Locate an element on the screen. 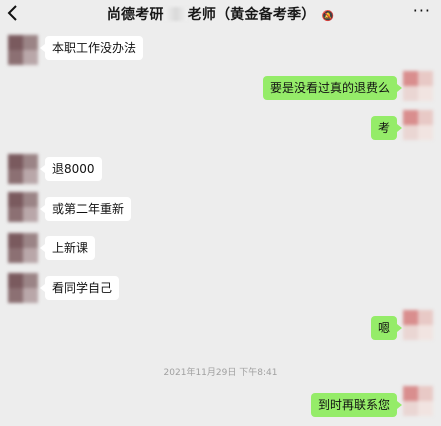  chat-title: 尚德考研 老师（黄金备考季） 🔕 is located at coordinates (220, 14).